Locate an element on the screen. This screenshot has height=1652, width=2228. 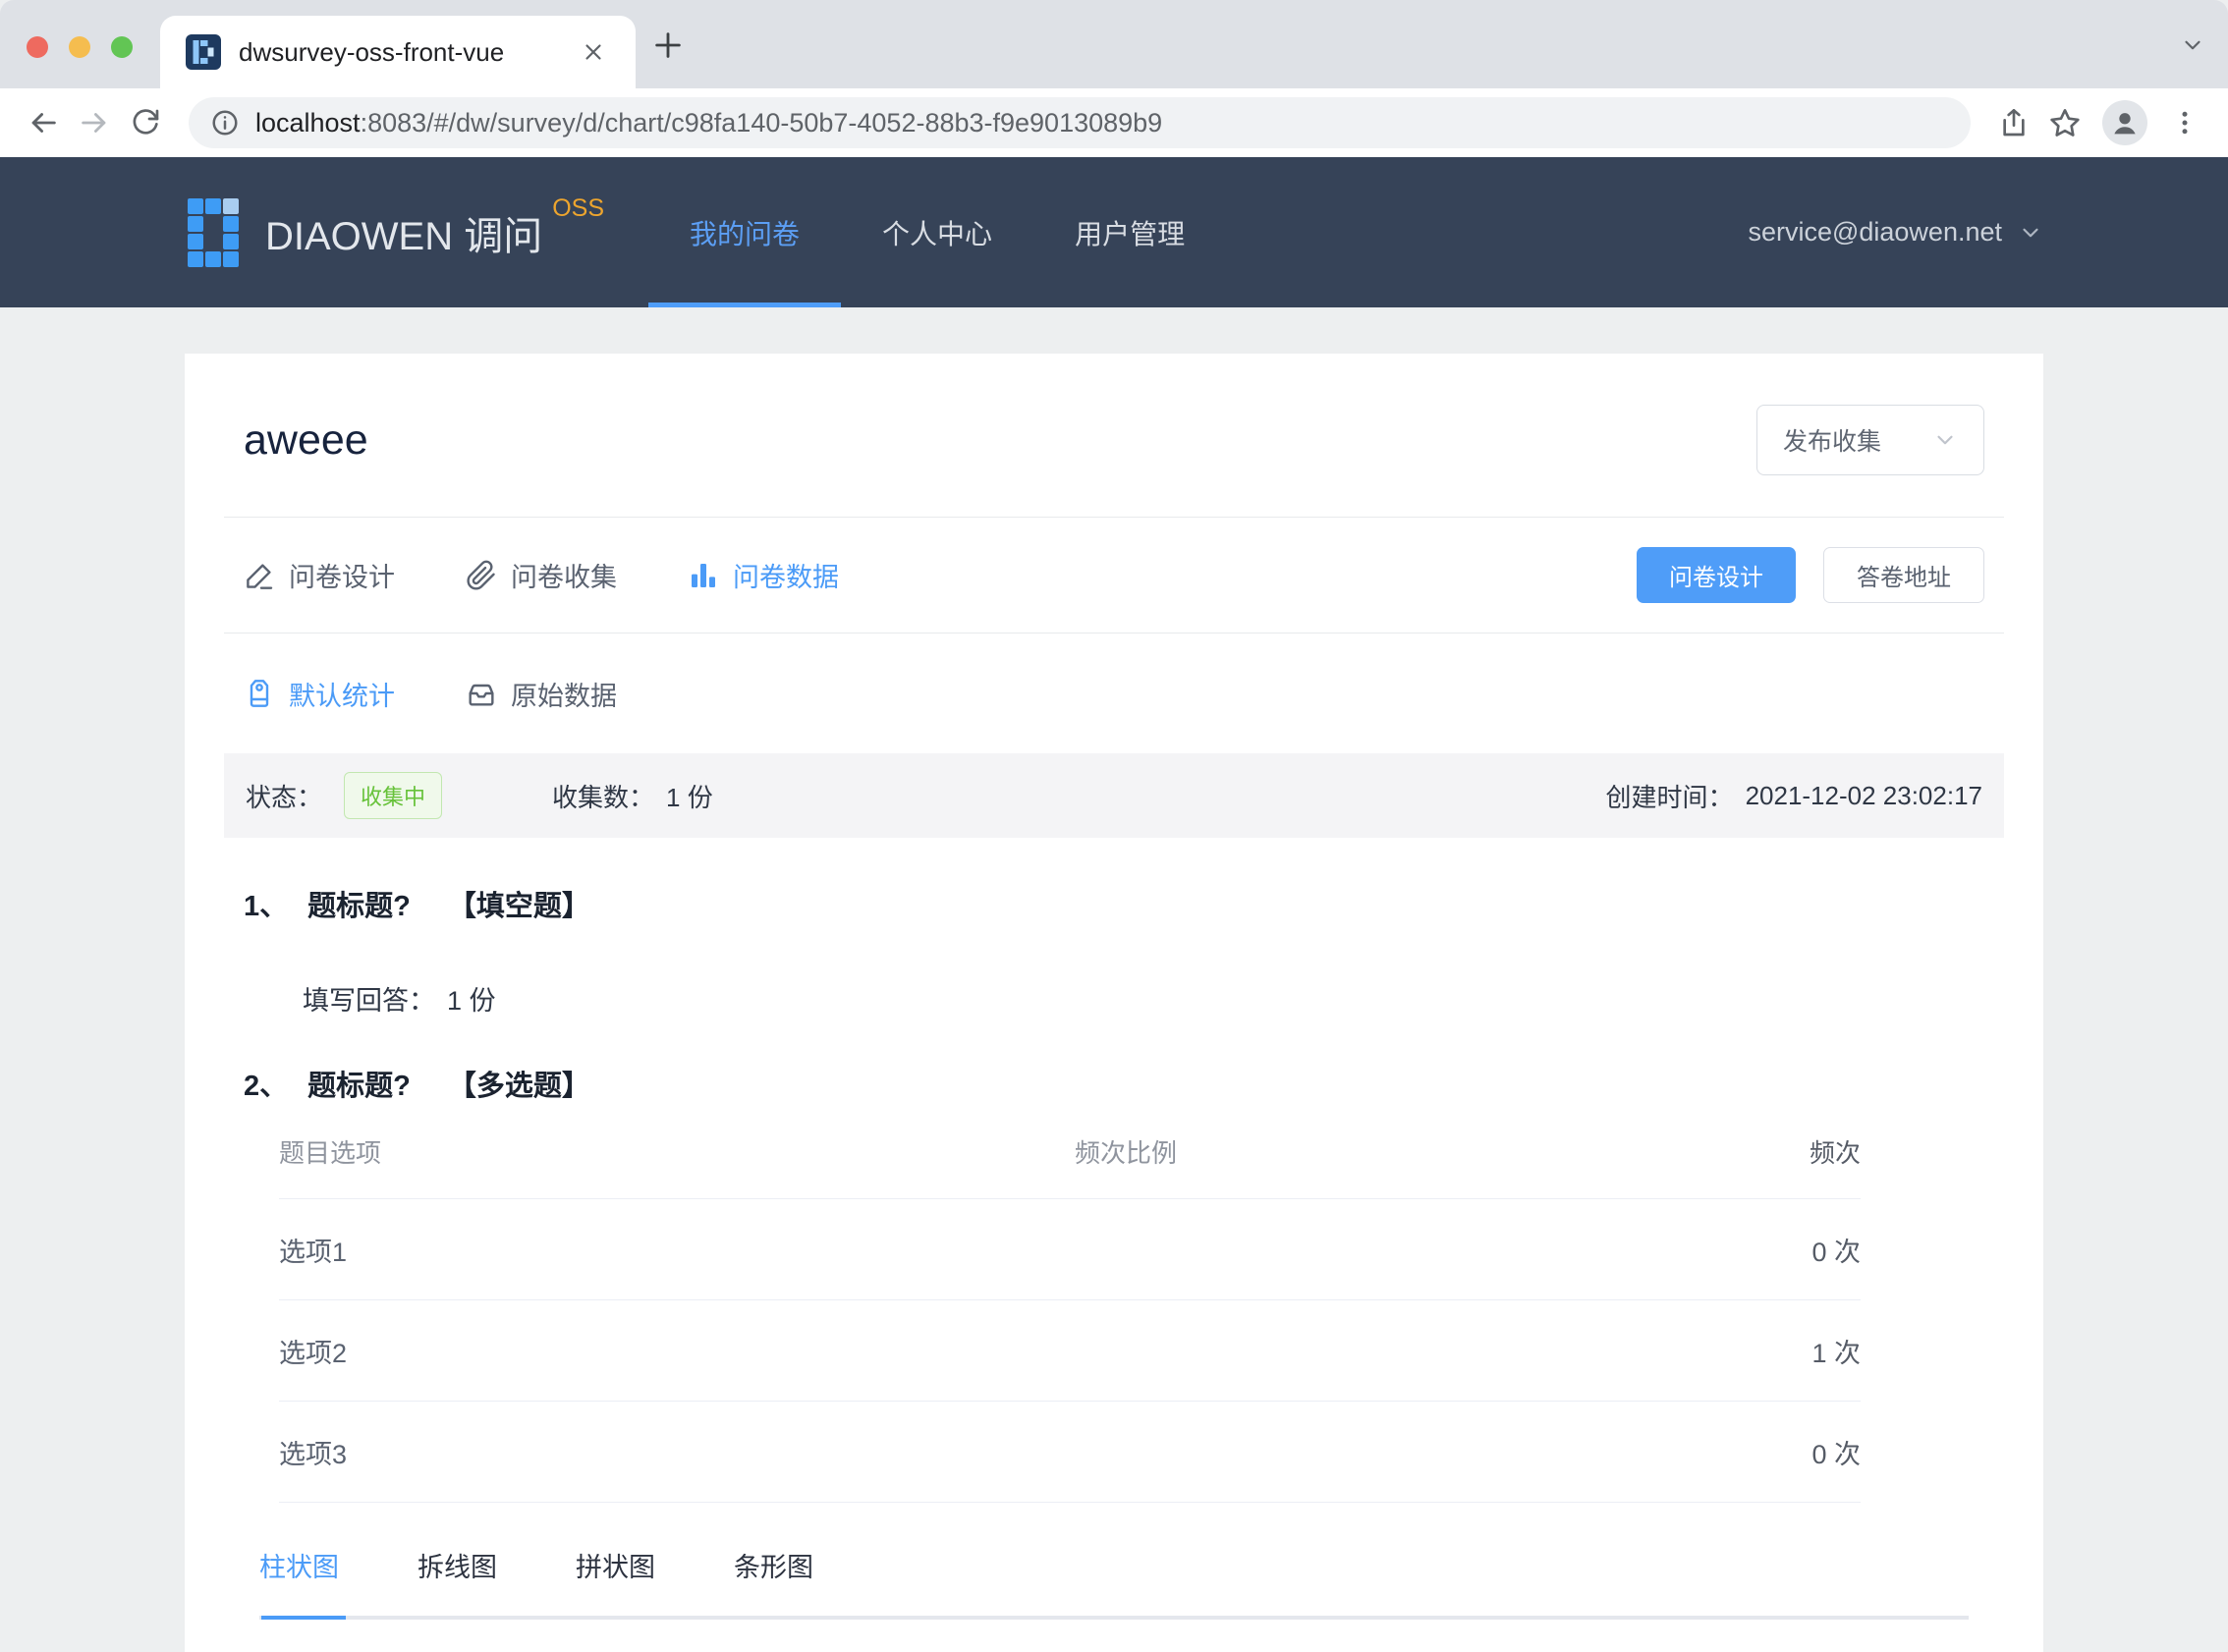
tag-icon is located at coordinates (259, 693).